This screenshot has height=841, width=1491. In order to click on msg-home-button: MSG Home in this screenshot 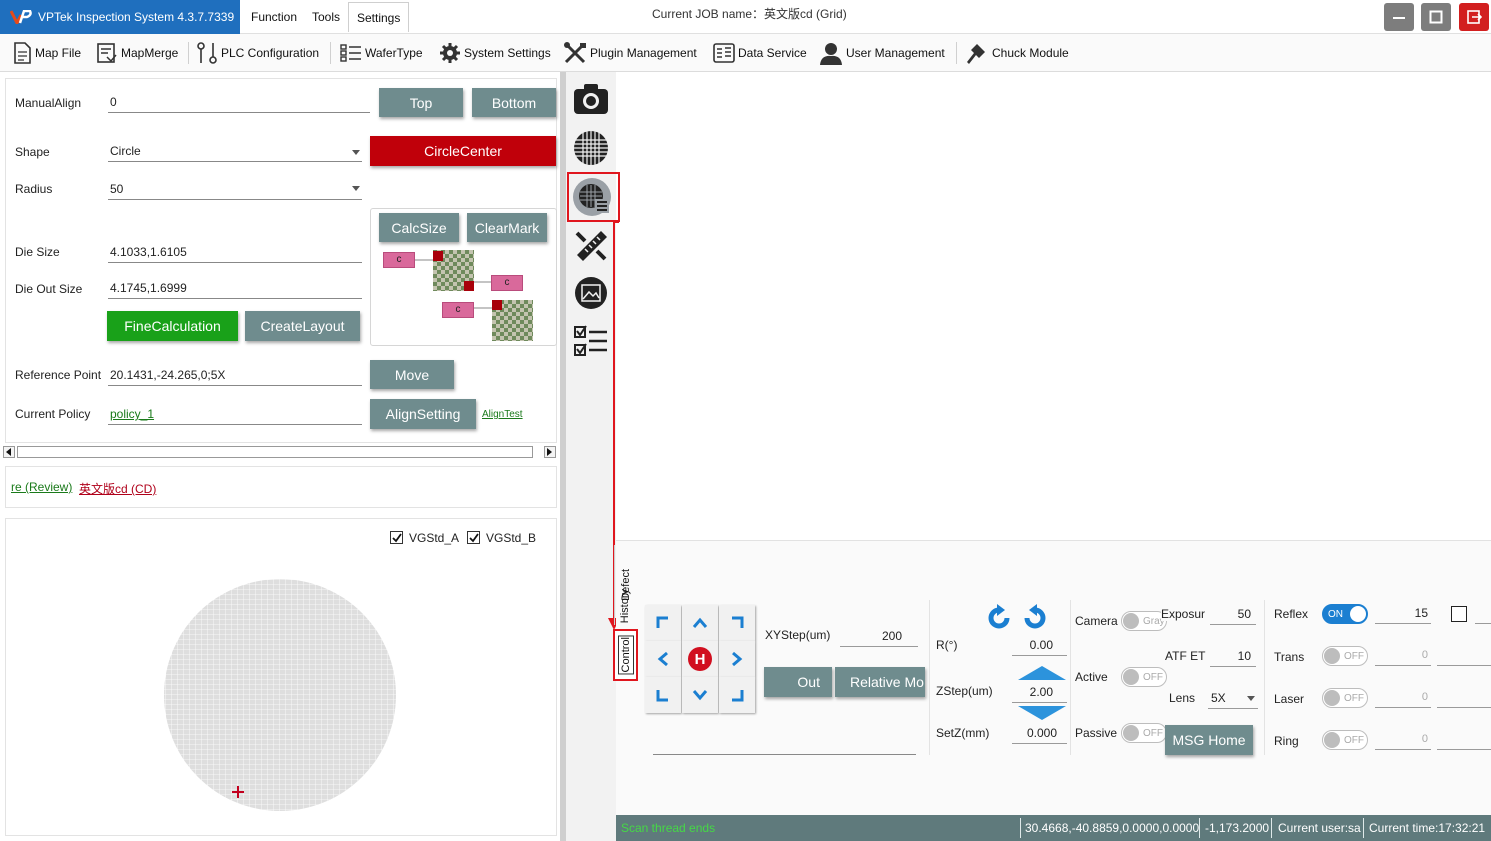, I will do `click(1209, 740)`.